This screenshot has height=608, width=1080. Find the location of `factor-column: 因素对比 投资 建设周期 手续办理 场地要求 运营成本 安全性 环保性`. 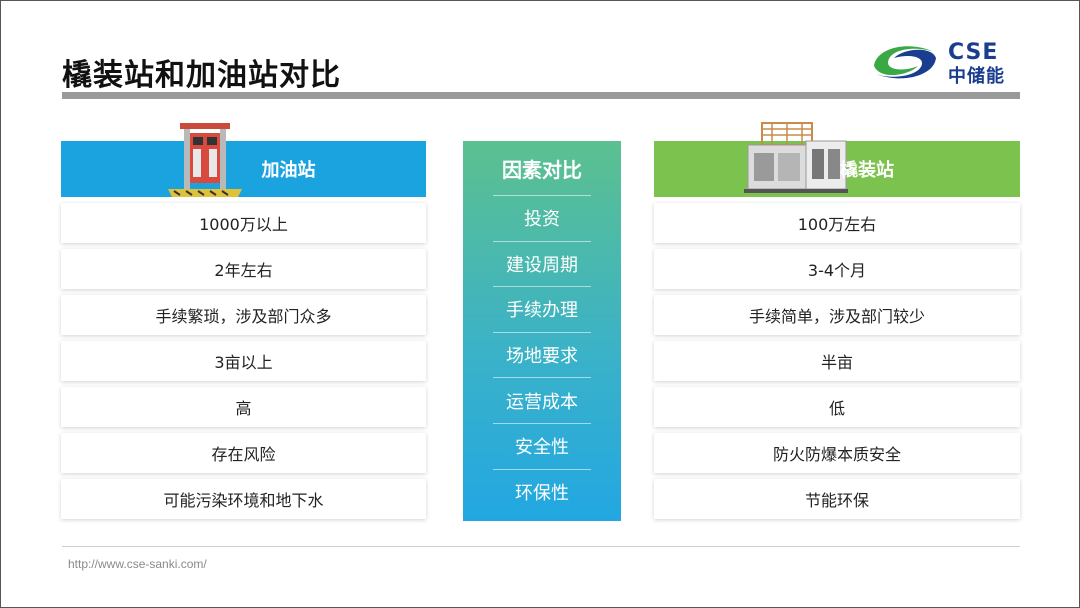

factor-column: 因素对比 投资 建设周期 手续办理 场地要求 运营成本 安全性 环保性 is located at coordinates (542, 331).